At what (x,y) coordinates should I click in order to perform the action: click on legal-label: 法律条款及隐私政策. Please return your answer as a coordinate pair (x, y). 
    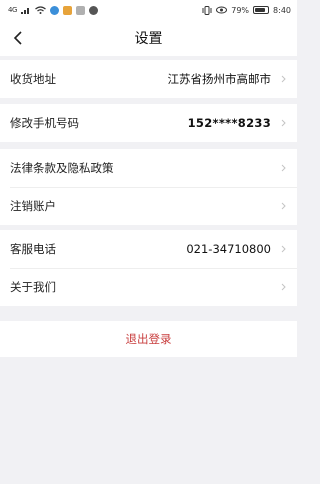
    Looking at the image, I should click on (62, 168).